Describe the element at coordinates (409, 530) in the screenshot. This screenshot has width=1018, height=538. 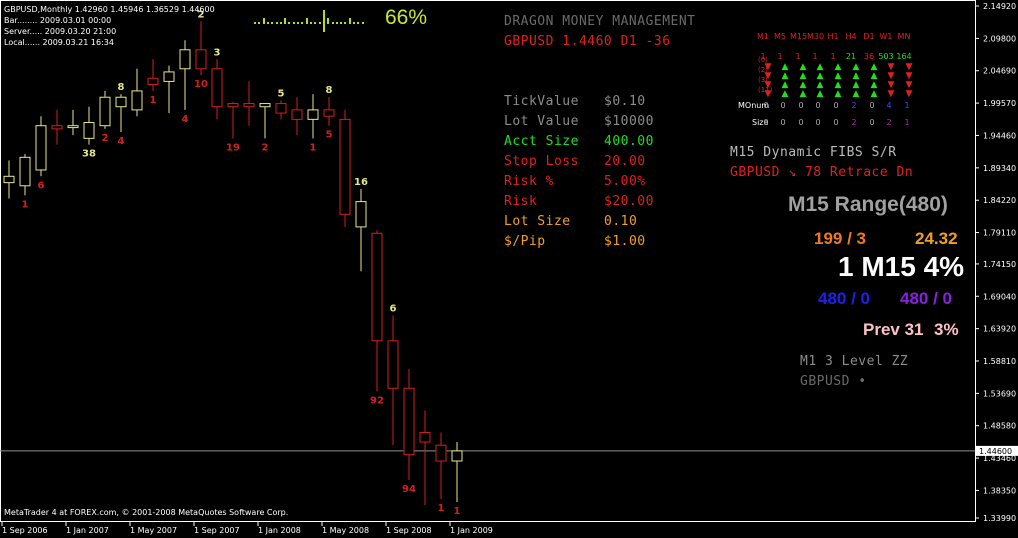
I see `time-tick-label: 1 Sep 2008` at that location.